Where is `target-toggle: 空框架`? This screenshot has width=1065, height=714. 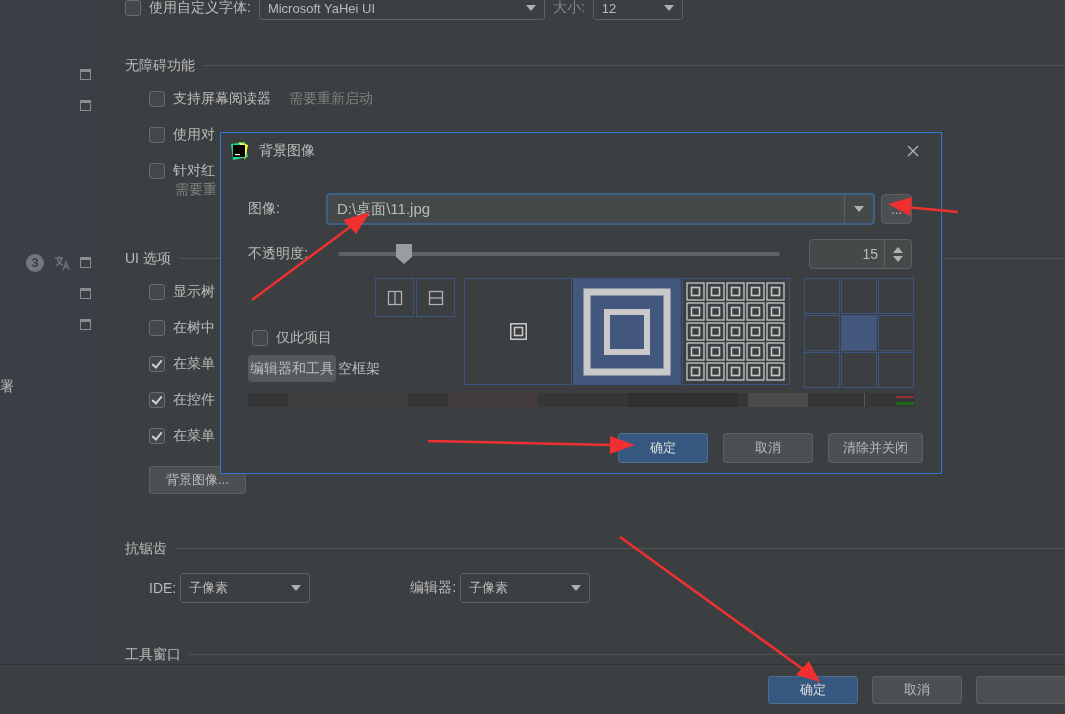
target-toggle: 空框架 is located at coordinates (359, 368).